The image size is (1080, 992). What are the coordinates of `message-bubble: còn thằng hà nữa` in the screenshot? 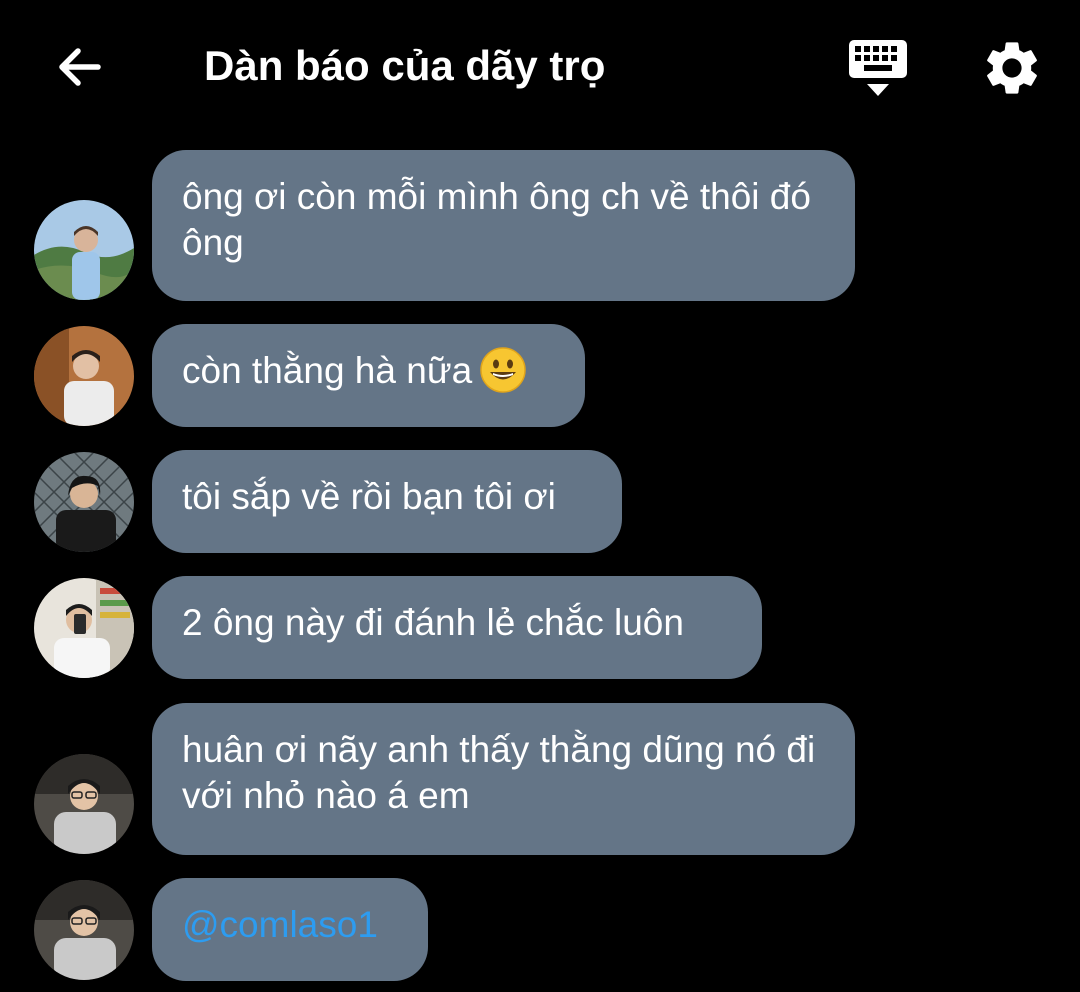 It's located at (368, 375).